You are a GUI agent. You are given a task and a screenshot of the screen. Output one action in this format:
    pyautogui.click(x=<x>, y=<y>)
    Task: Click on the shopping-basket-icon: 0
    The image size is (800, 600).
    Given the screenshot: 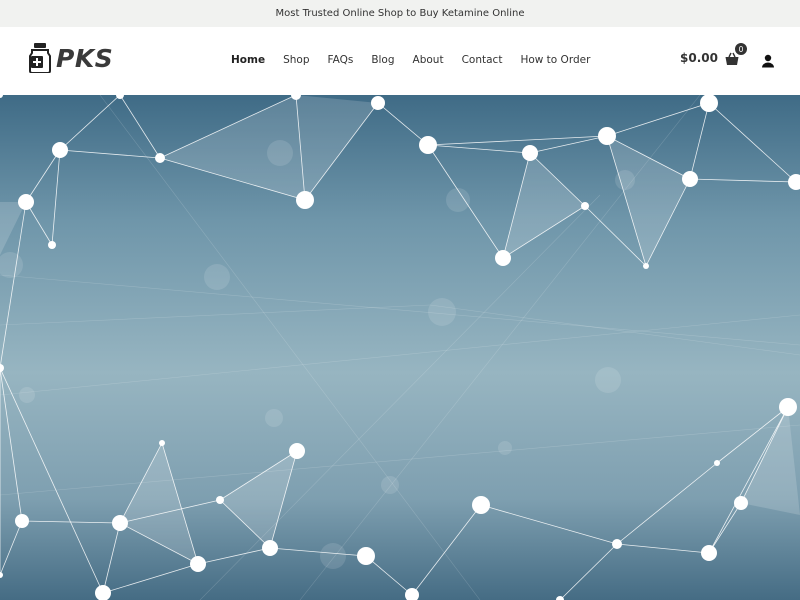 What is the action you would take?
    pyautogui.click(x=736, y=53)
    